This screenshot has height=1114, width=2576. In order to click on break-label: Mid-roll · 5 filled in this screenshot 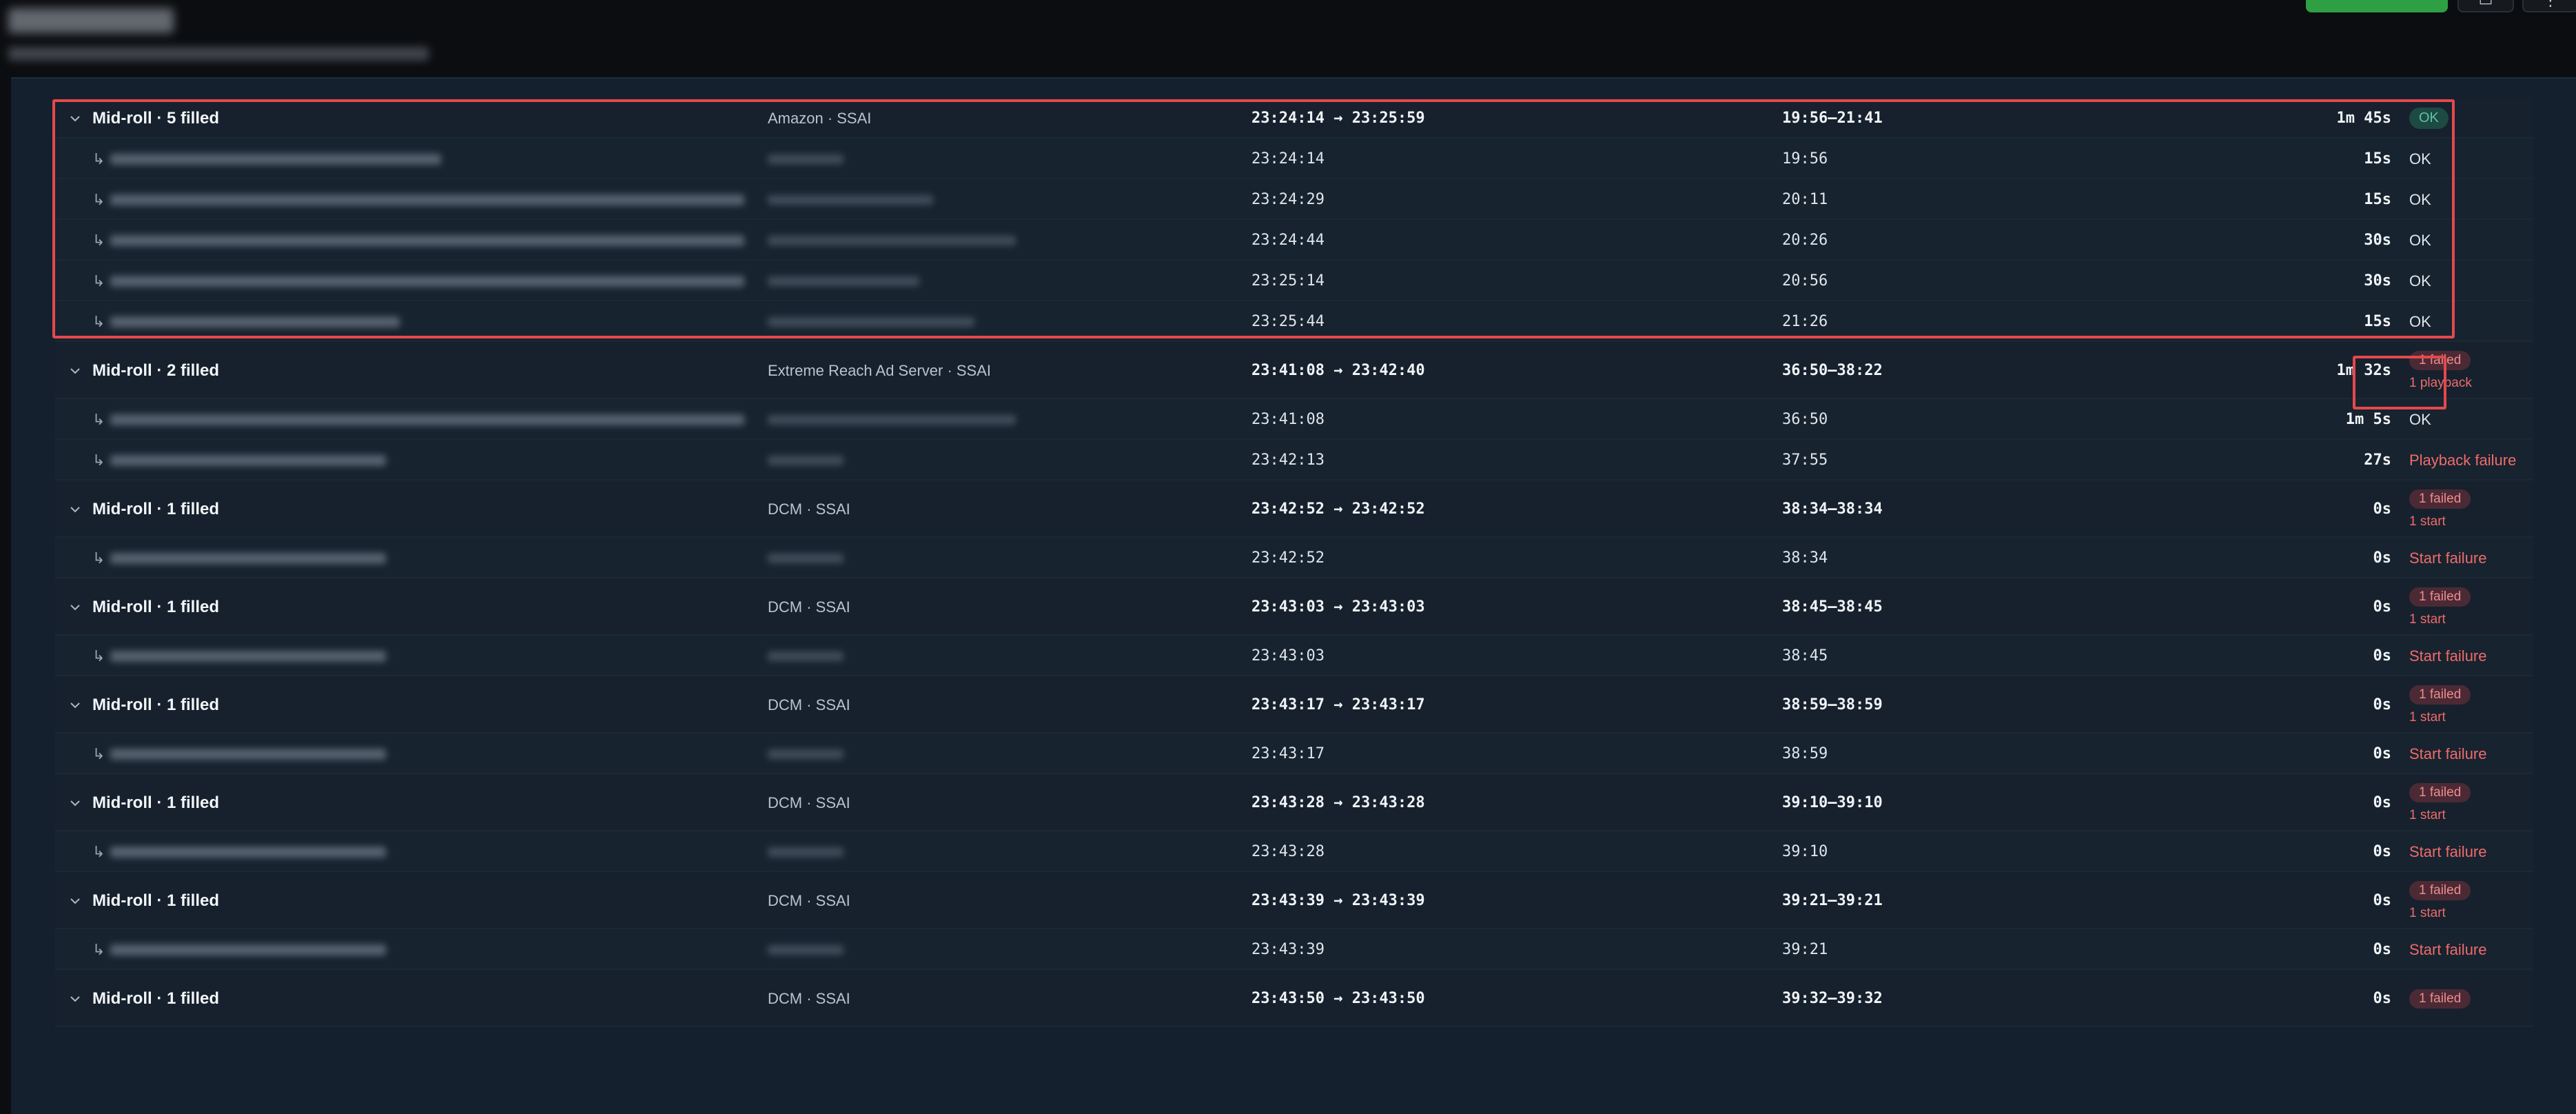, I will do `click(155, 118)`.